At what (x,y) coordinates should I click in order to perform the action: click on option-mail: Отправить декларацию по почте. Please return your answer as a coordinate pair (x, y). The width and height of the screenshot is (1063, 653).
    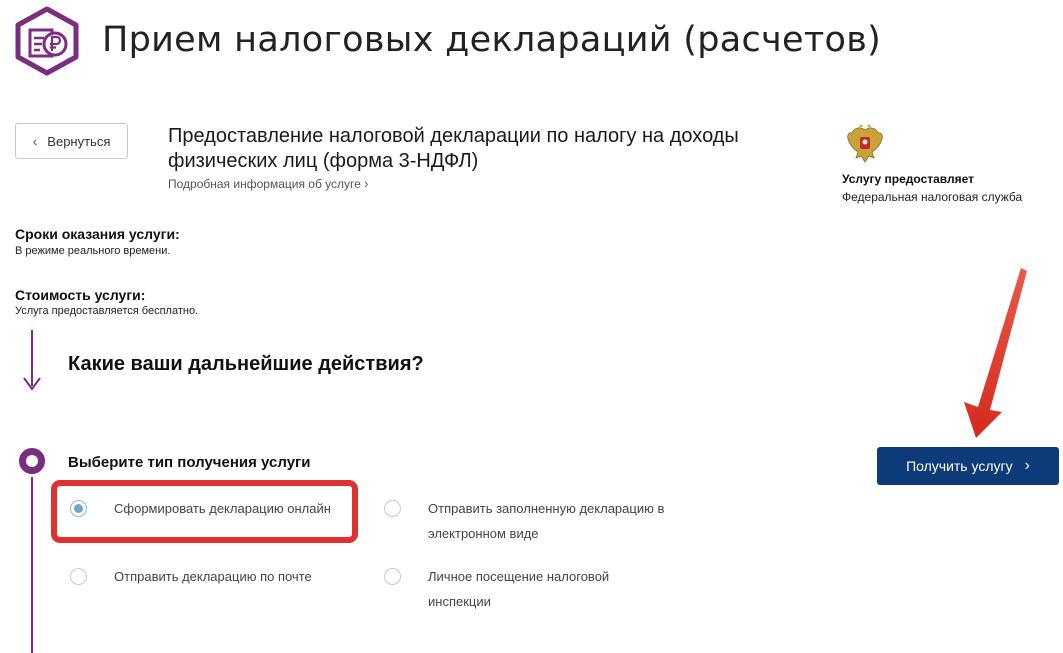
    Looking at the image, I should click on (191, 578).